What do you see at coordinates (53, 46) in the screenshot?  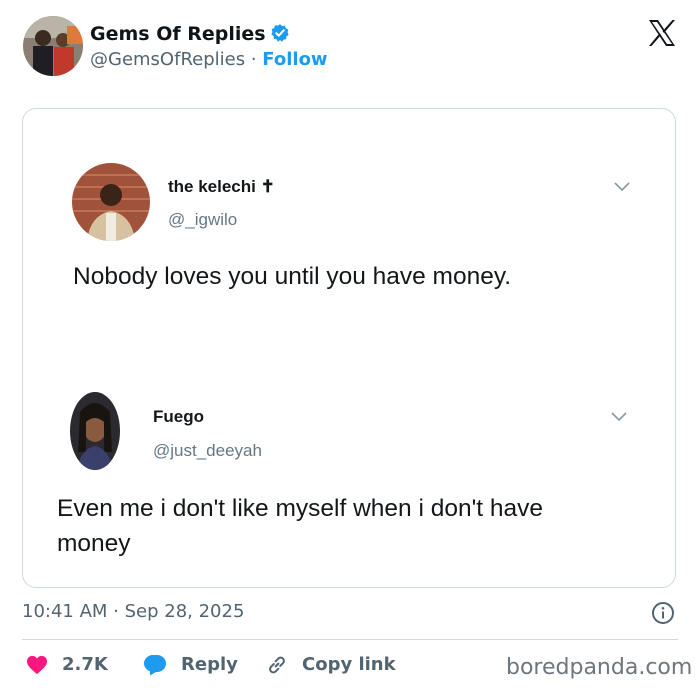 I see `author-avatar` at bounding box center [53, 46].